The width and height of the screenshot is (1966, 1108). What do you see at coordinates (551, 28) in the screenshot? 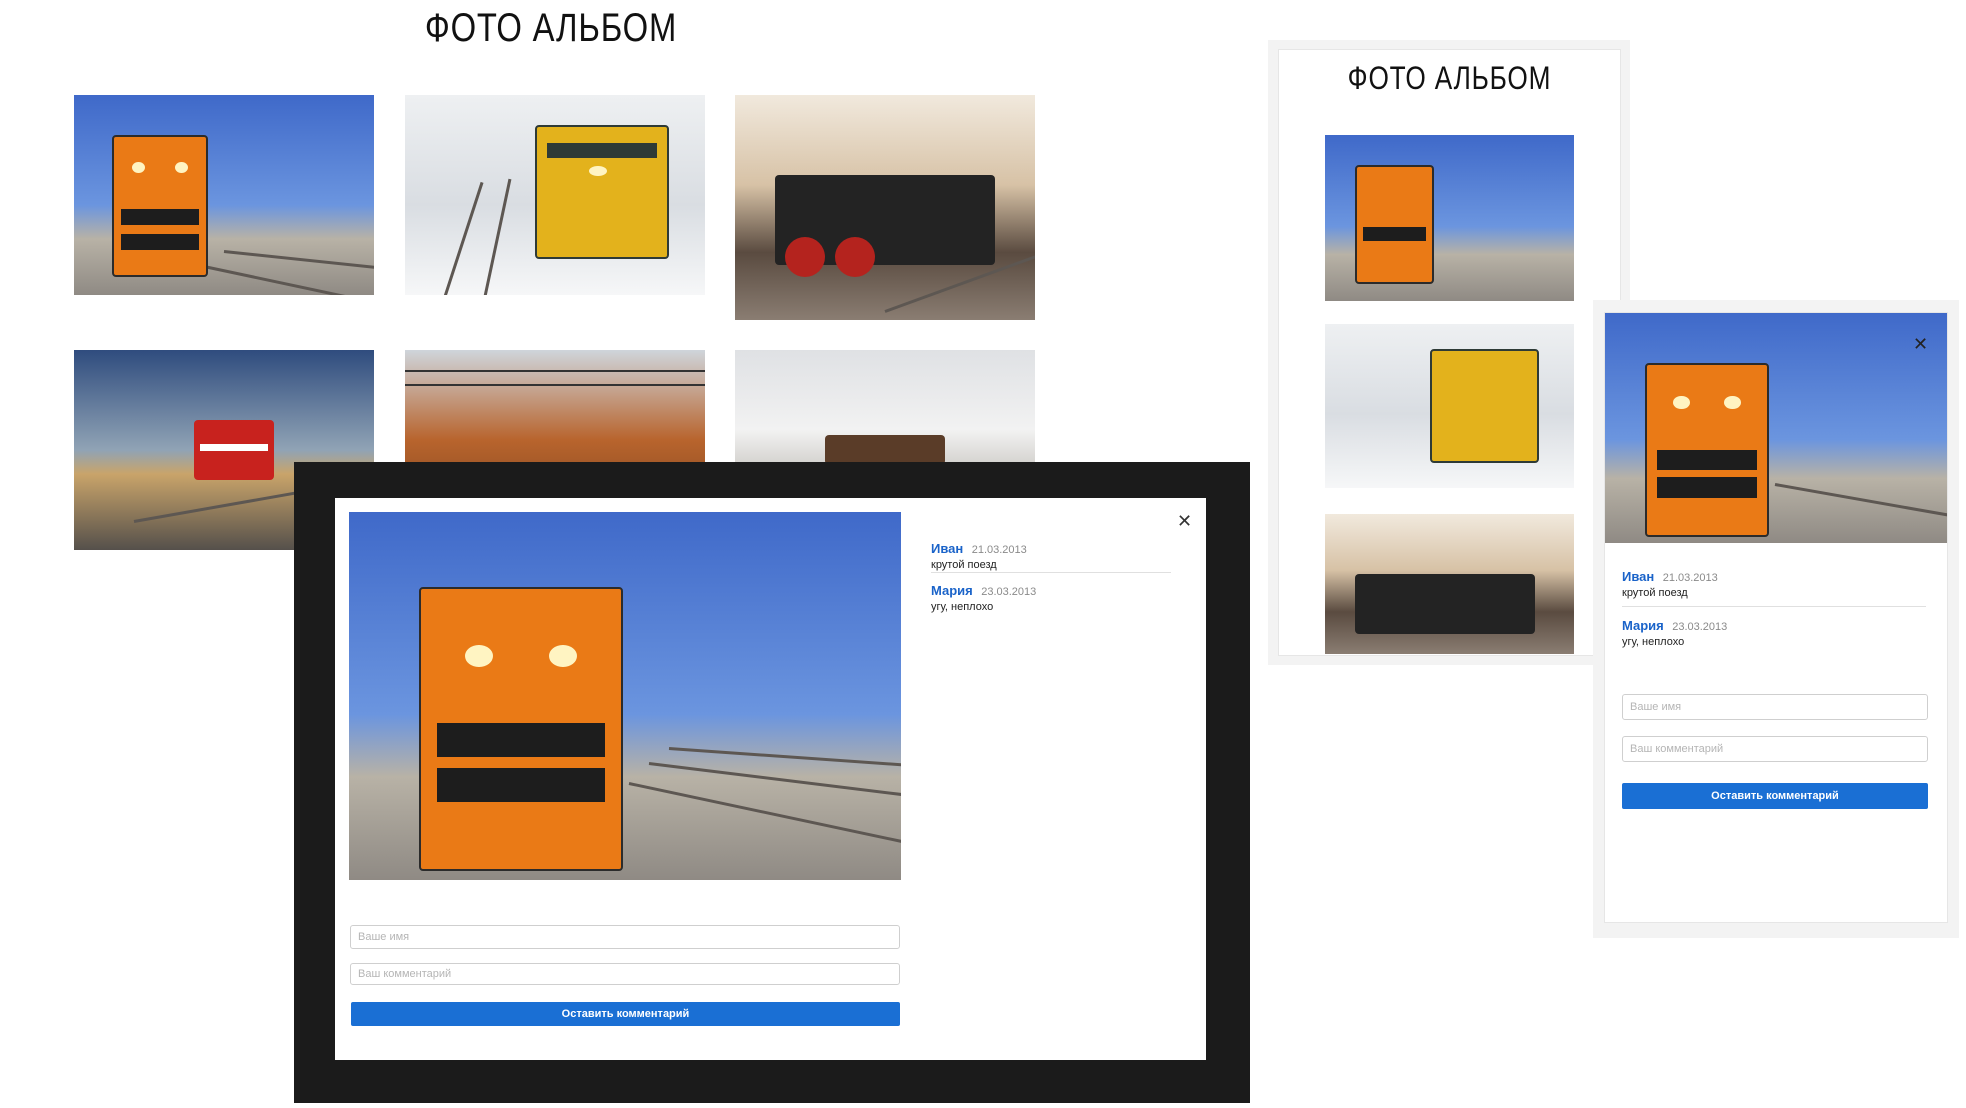
I see `album-title: ФОТО АЛЬБОМ` at bounding box center [551, 28].